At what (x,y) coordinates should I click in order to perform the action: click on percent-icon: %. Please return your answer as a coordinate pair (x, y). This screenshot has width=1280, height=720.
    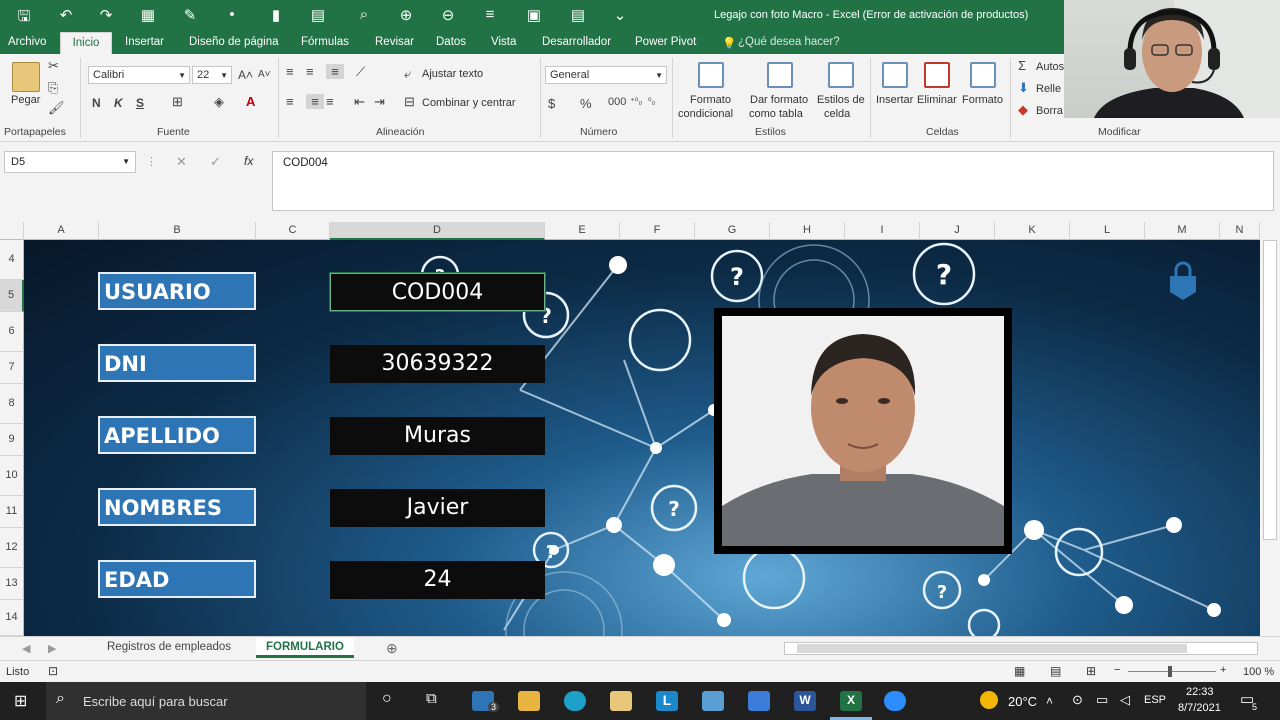
    Looking at the image, I should click on (586, 103).